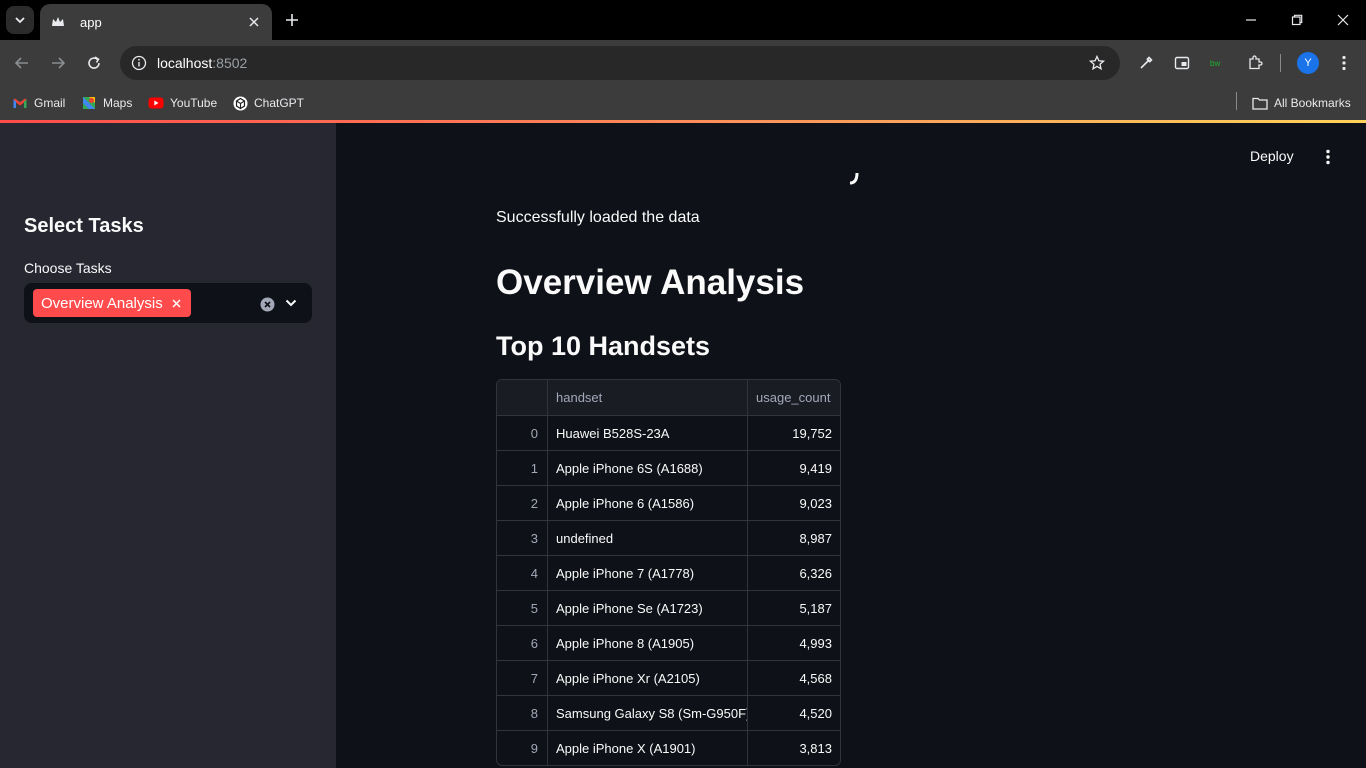  I want to click on all-bookmarks-label: All Bookmarks, so click(1312, 103).